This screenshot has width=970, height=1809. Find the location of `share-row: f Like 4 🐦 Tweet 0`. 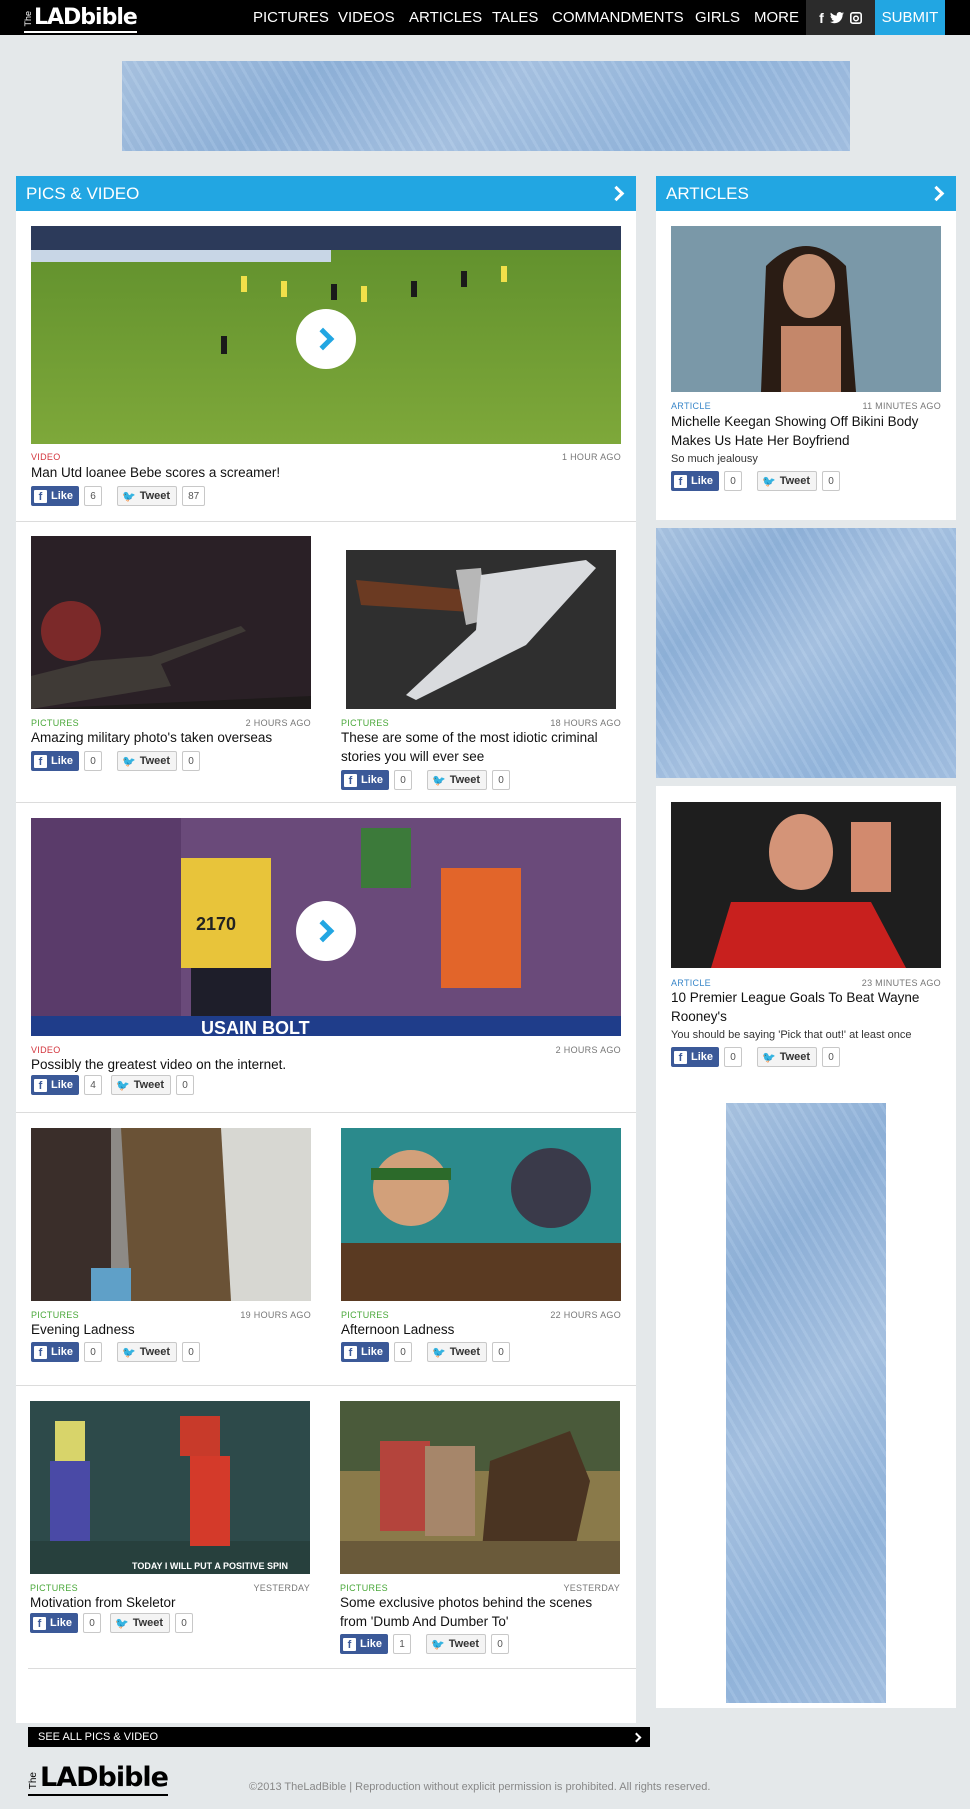

share-row: f Like 4 🐦 Tweet 0 is located at coordinates (113, 1085).